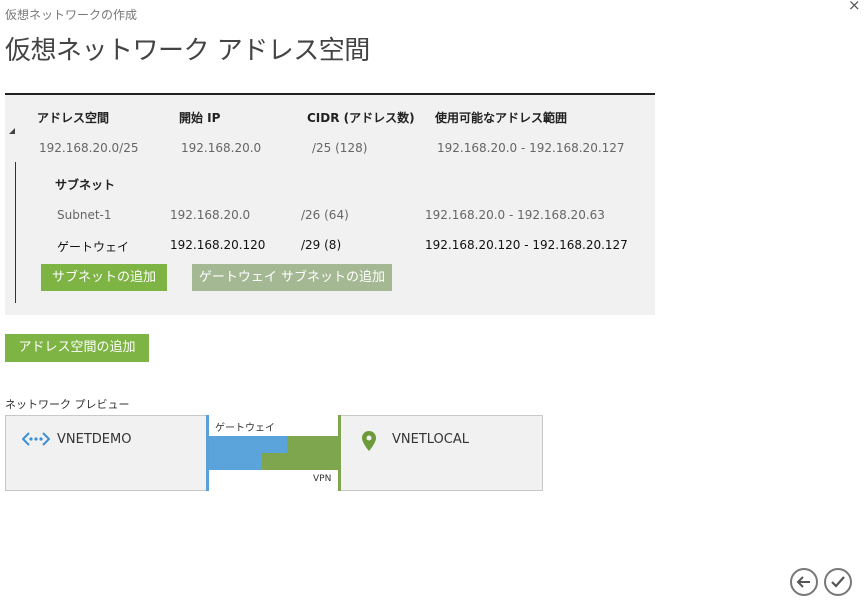  What do you see at coordinates (526, 245) in the screenshot?
I see `gateway-subnet-range: 192.168.20.120 - 192.168.20.127` at bounding box center [526, 245].